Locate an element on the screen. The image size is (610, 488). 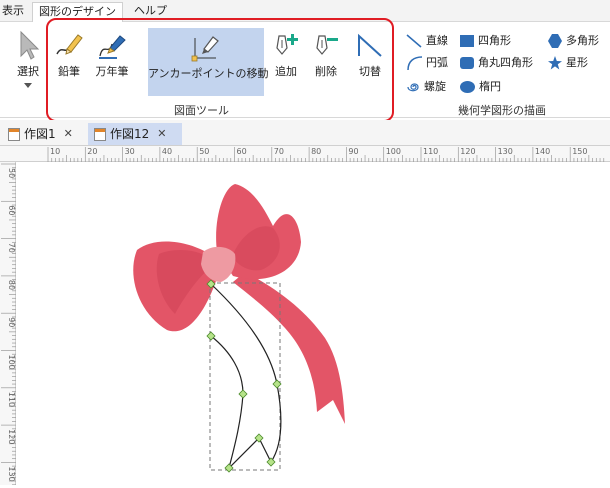
ellipse-shape-label: 楕円 is located at coordinates (490, 86).